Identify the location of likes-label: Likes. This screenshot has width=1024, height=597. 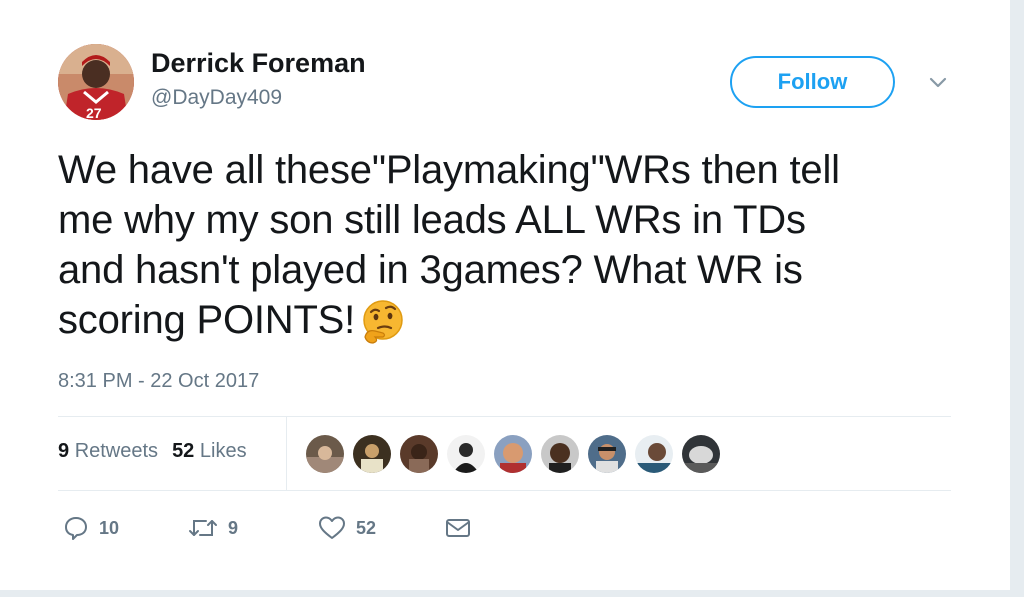
(223, 451).